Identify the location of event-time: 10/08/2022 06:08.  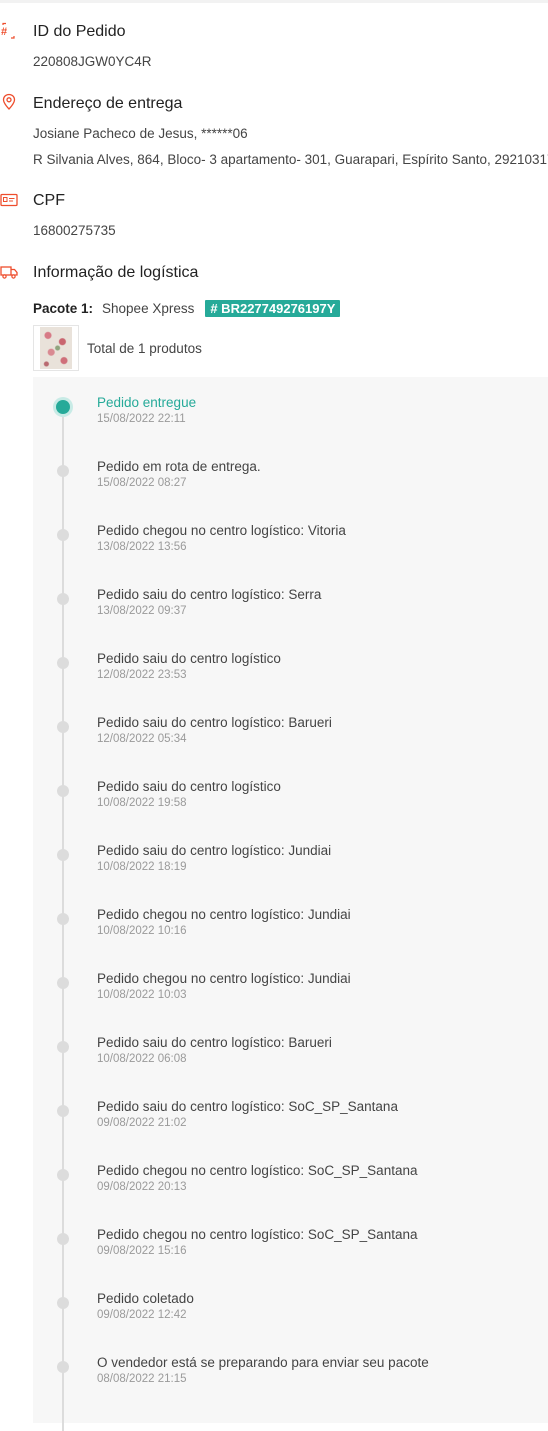
(142, 1059).